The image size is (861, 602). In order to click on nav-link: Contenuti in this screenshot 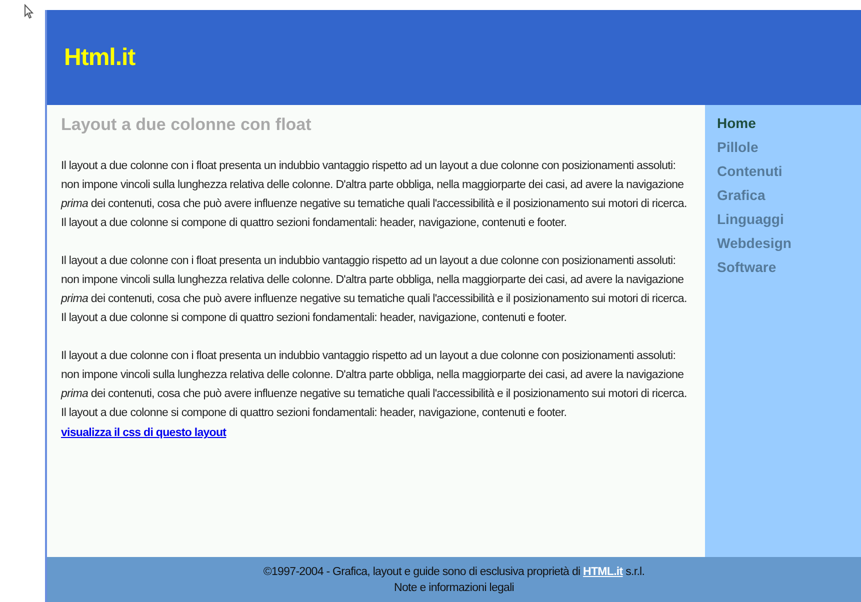, I will do `click(749, 171)`.